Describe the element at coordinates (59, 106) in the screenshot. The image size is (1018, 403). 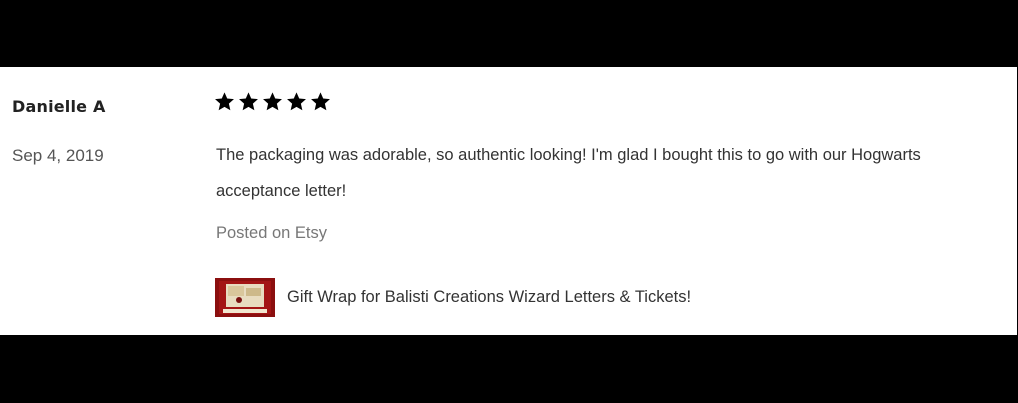
I see `reviewer-name: Danielle A` at that location.